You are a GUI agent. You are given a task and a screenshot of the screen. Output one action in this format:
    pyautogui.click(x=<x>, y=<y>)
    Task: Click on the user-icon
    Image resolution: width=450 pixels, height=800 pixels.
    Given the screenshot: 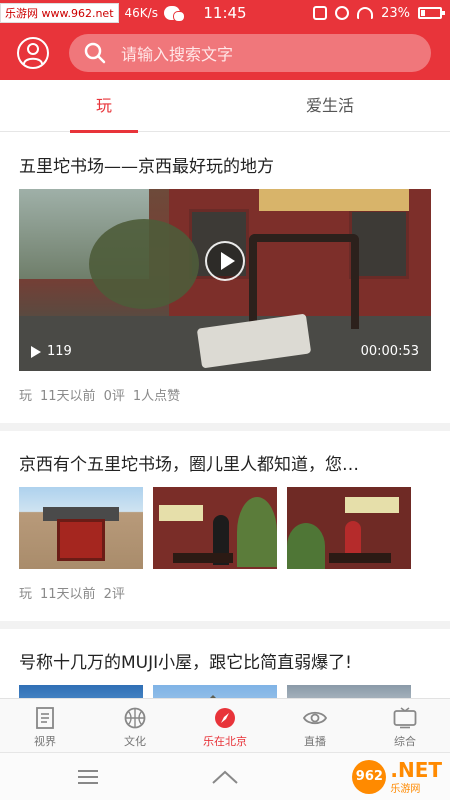 What is the action you would take?
    pyautogui.click(x=33, y=54)
    